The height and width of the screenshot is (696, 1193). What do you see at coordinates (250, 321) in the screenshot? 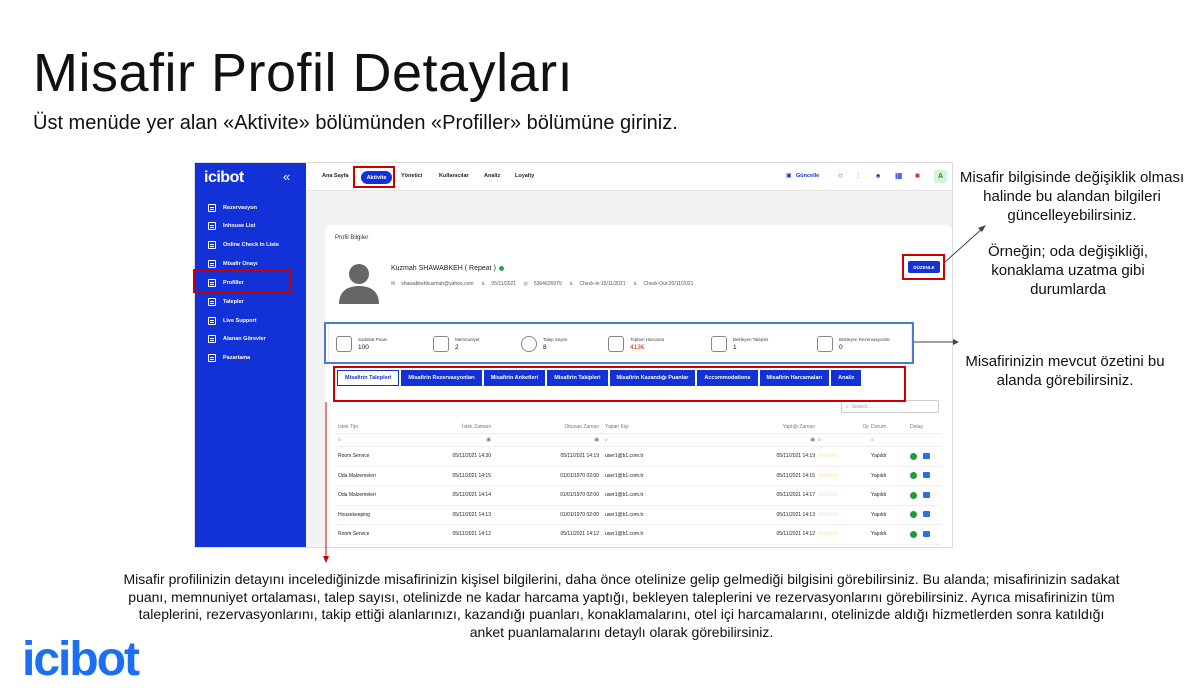
I see `sidebar-item-live-support: Live Support` at bounding box center [250, 321].